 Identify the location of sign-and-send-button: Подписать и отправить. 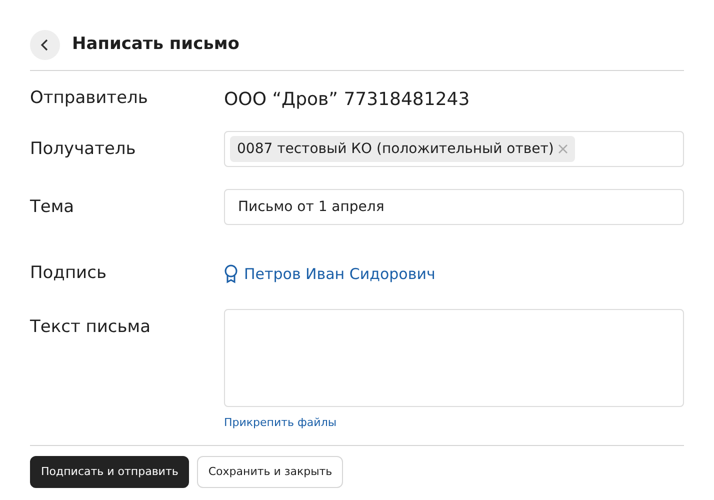
(110, 472).